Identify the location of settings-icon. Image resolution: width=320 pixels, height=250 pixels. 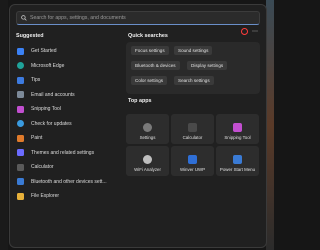
(147, 127).